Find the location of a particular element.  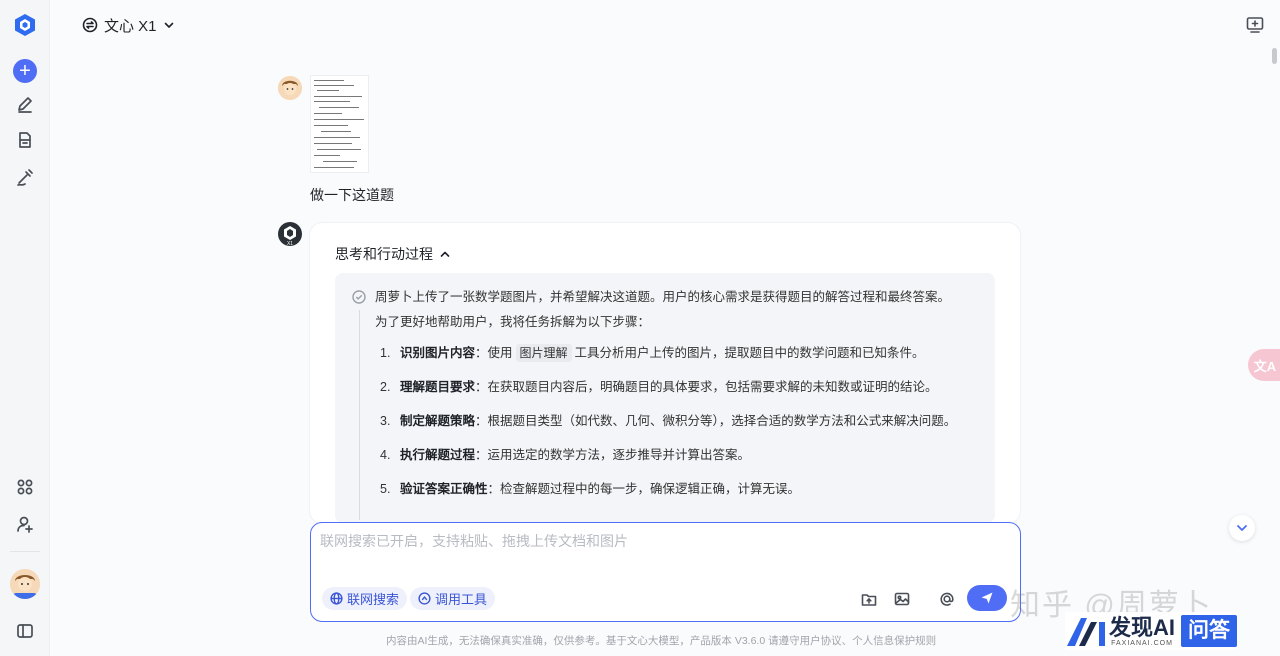

upload-file-icon is located at coordinates (869, 599).